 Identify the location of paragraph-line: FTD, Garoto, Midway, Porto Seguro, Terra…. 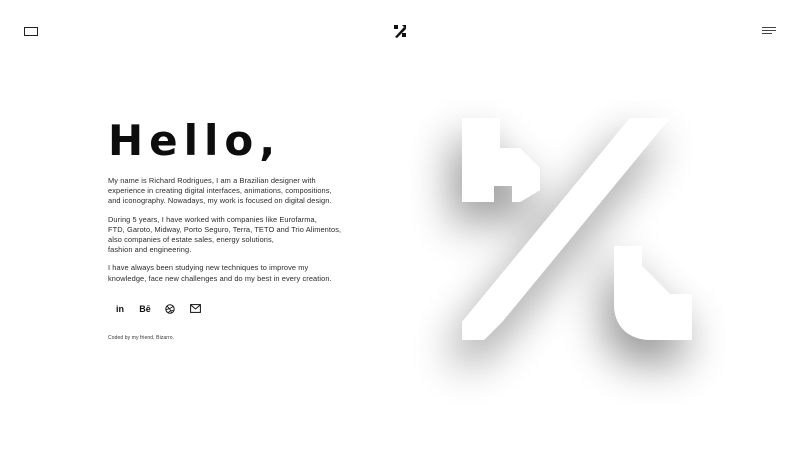
(225, 229).